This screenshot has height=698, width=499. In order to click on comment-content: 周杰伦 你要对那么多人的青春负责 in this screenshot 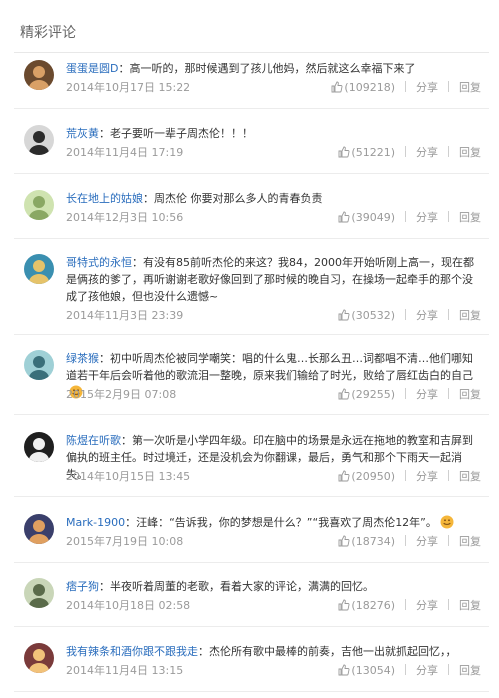, I will do `click(238, 198)`.